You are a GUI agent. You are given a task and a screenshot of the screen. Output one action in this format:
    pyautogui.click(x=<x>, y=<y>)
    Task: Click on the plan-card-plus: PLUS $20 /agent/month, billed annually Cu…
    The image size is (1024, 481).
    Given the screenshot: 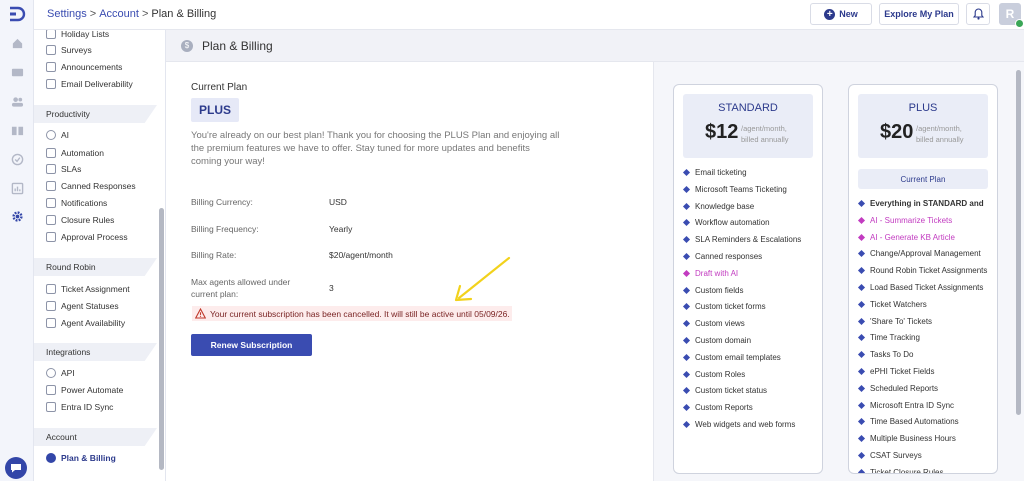 What is the action you would take?
    pyautogui.click(x=923, y=279)
    